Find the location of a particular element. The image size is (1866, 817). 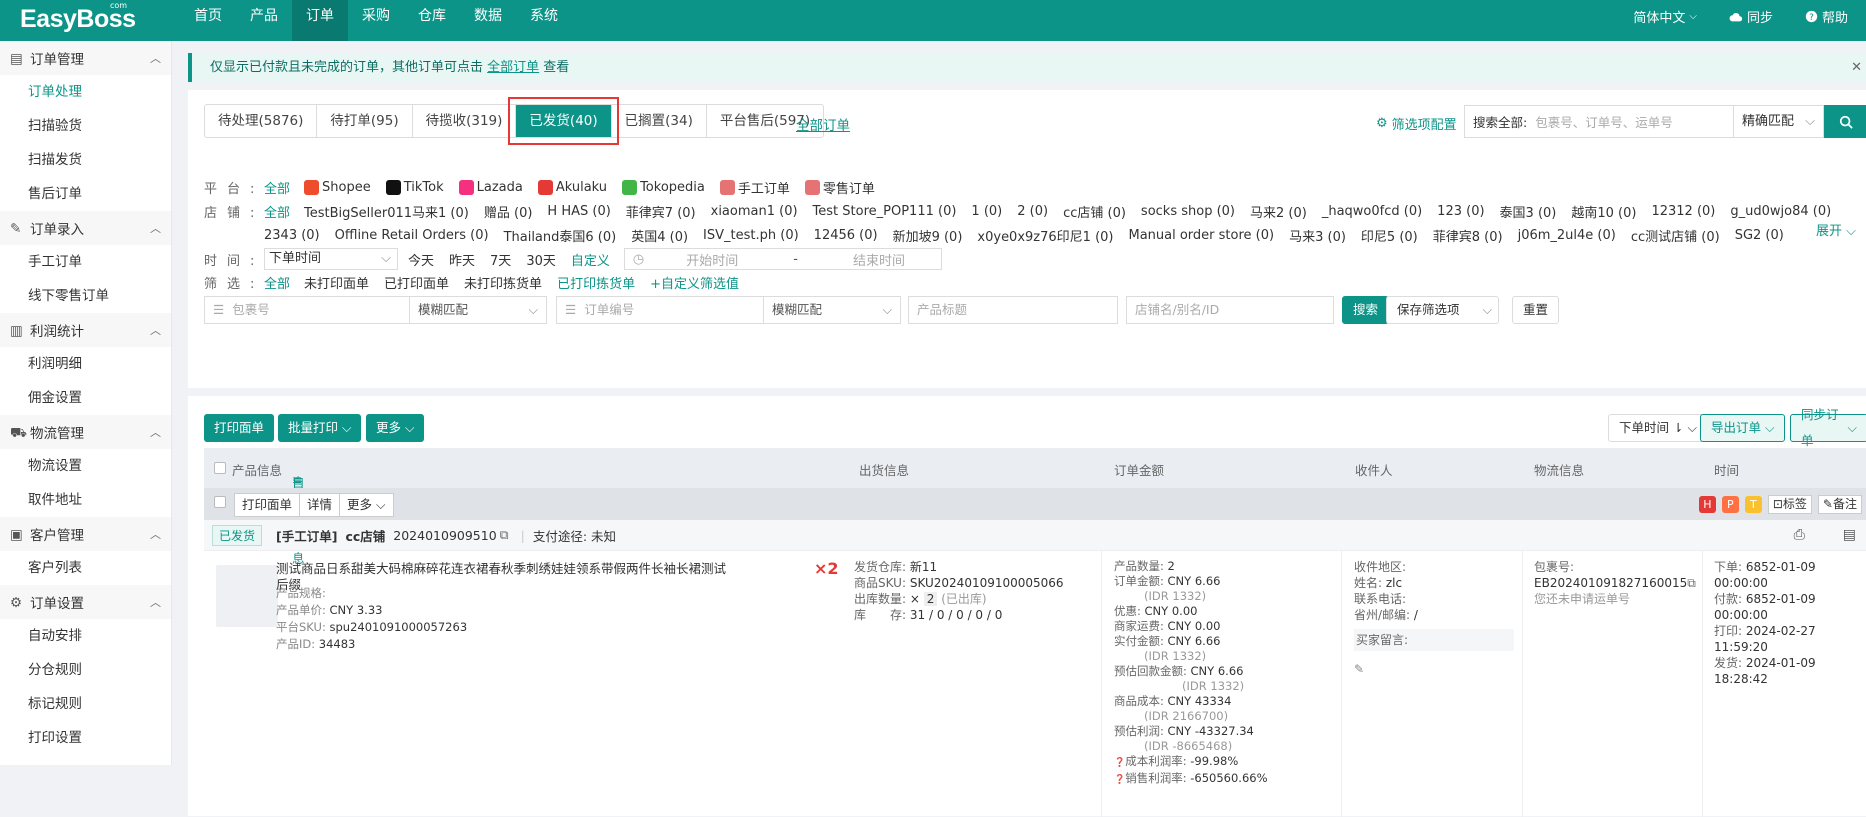

sidebar-item: 佣金设置 is located at coordinates (85, 398).